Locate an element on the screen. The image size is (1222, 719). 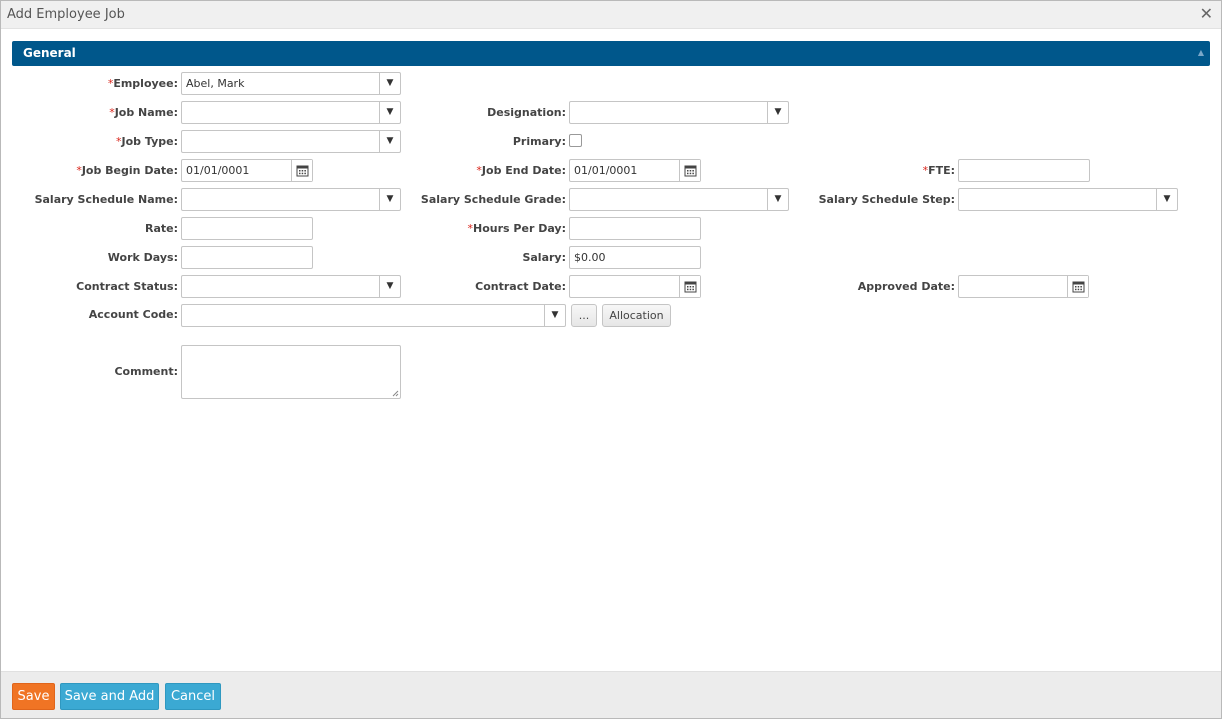
fte-label: *FTE: is located at coordinates (938, 170).